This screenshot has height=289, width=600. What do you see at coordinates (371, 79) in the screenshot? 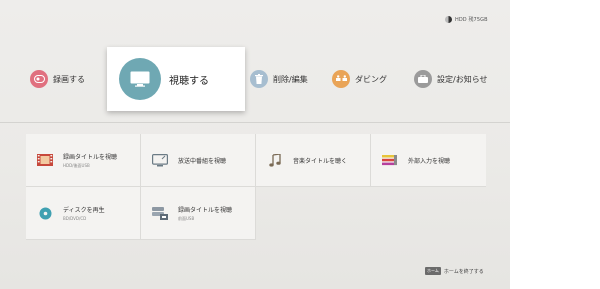
I see `menu-label-dubbing: ダビング` at bounding box center [371, 79].